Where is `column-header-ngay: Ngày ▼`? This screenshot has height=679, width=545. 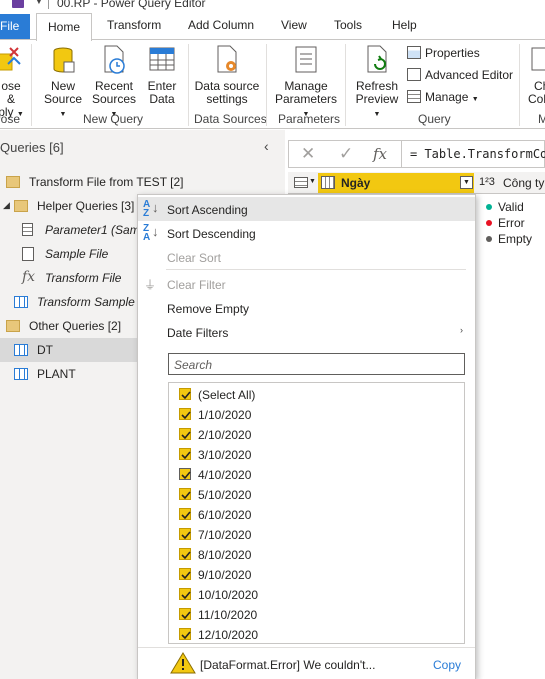 column-header-ngay: Ngày ▼ is located at coordinates (396, 183).